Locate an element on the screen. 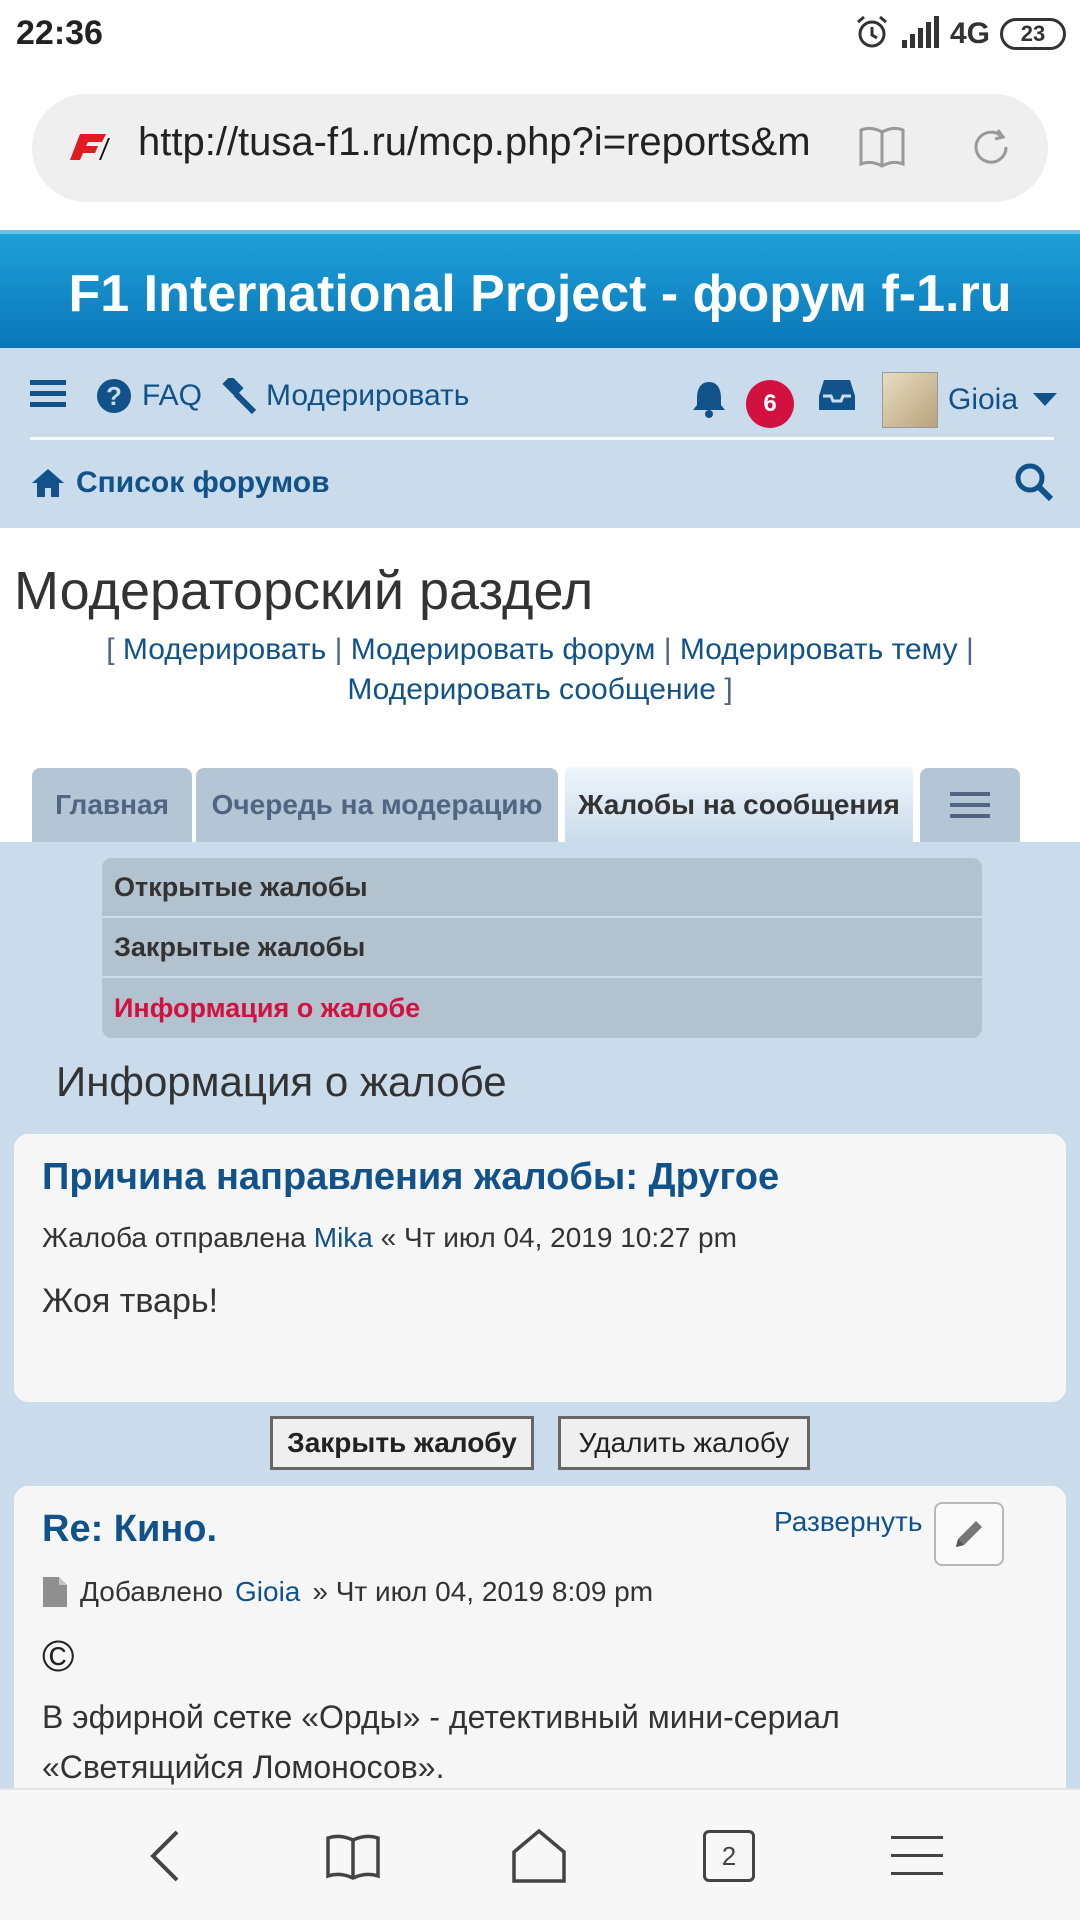  menu-lines-icon is located at coordinates (917, 1855).